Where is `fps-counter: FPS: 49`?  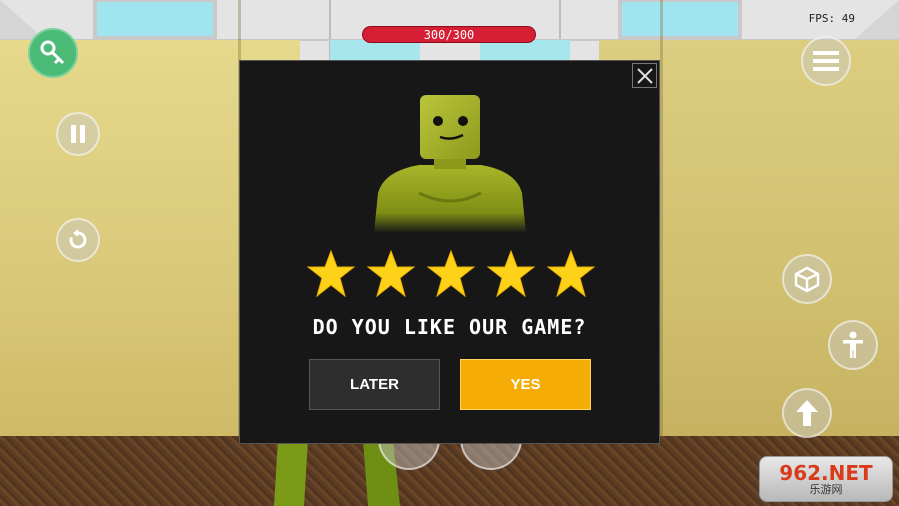
fps-counter: FPS: 49 is located at coordinates (831, 18).